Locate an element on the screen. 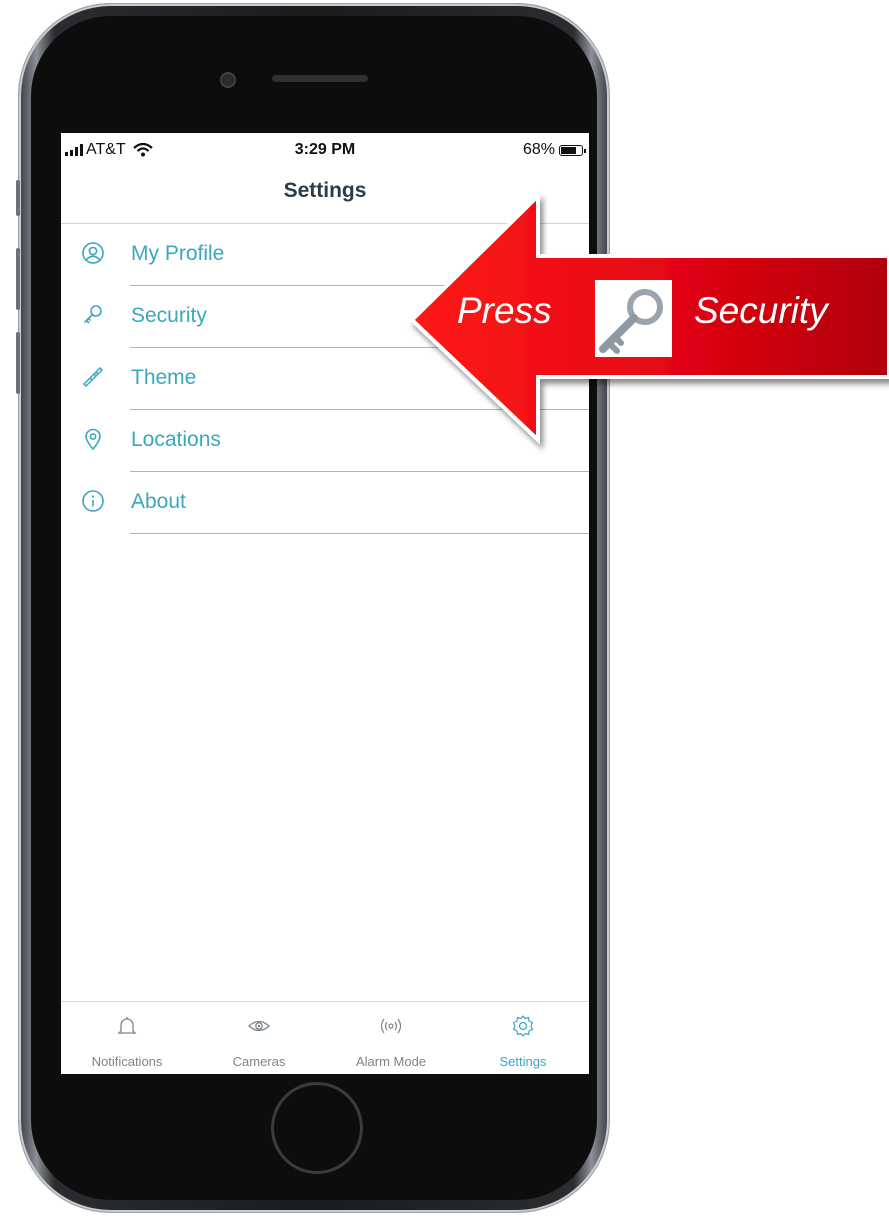 The width and height of the screenshot is (889, 1217). home-button is located at coordinates (317, 1128).